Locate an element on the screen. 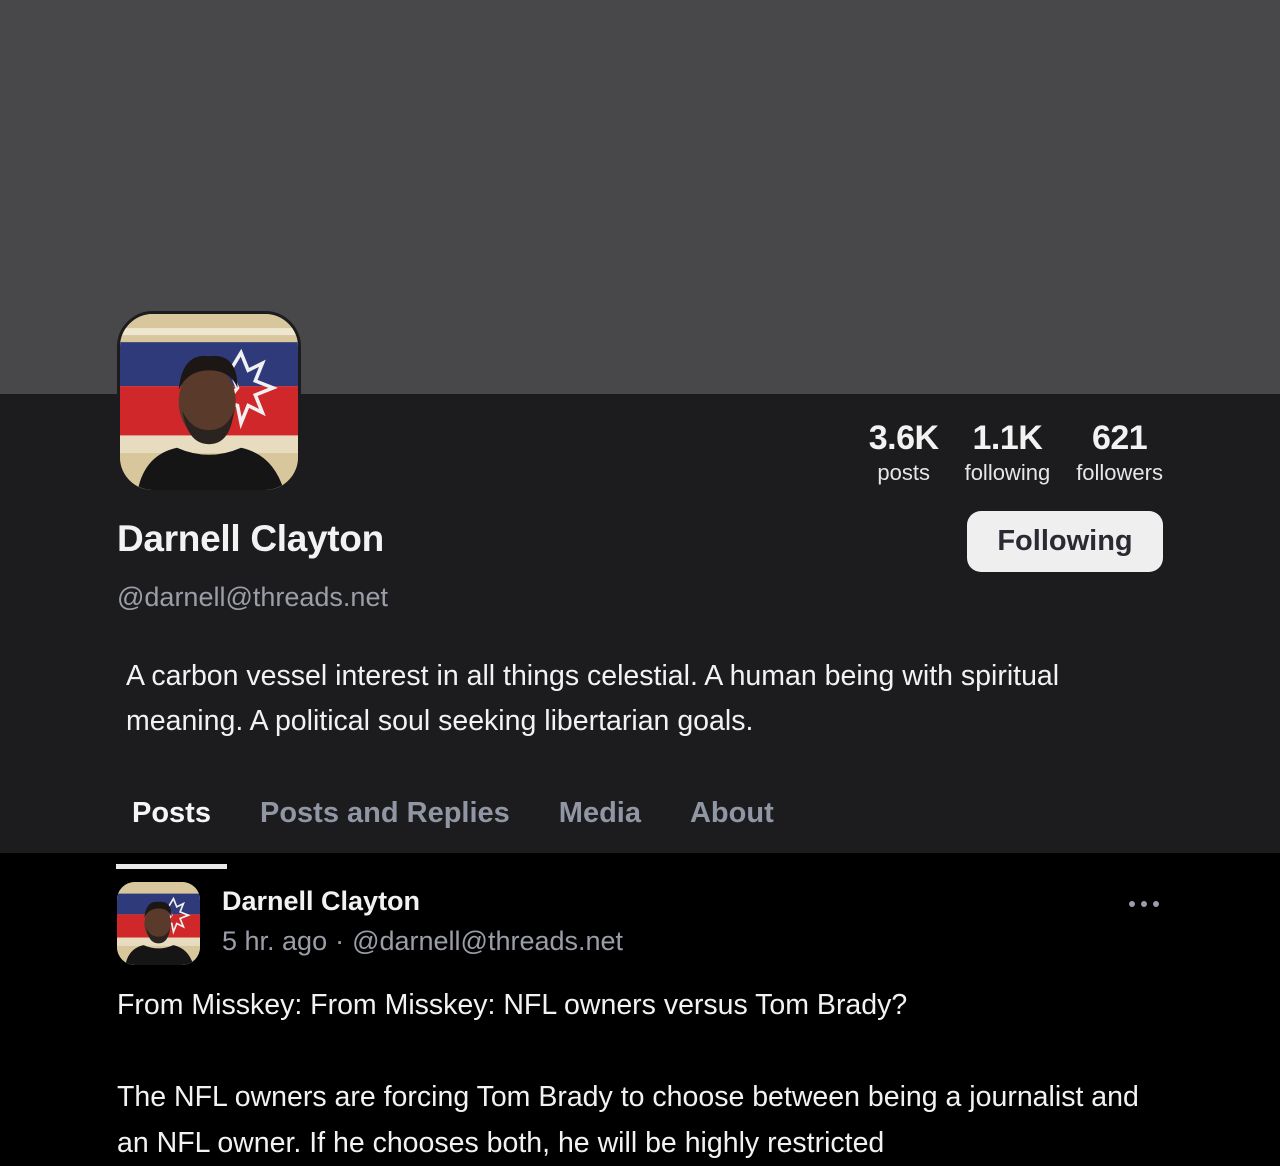 This screenshot has width=1280, height=1166. stat-label: posts is located at coordinates (903, 472).